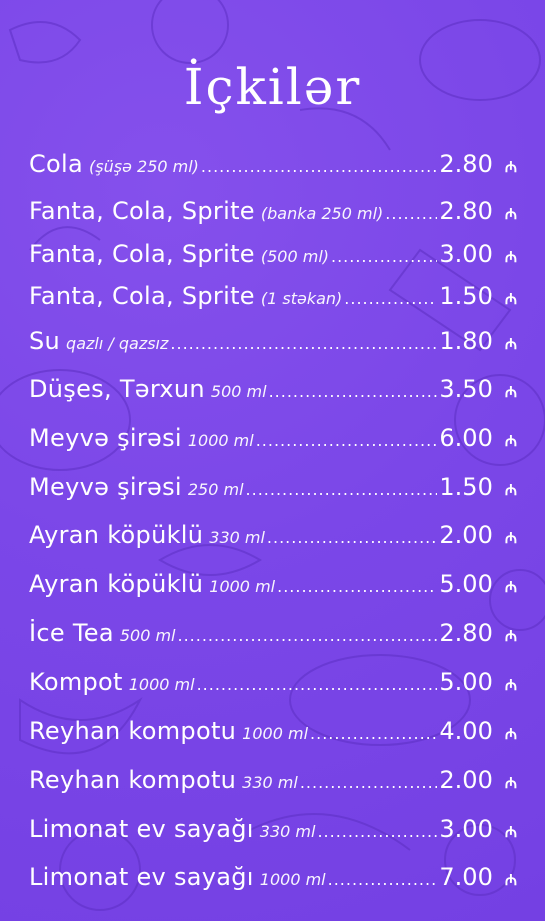  Describe the element at coordinates (466, 731) in the screenshot. I see `item-price: 4.00` at that location.